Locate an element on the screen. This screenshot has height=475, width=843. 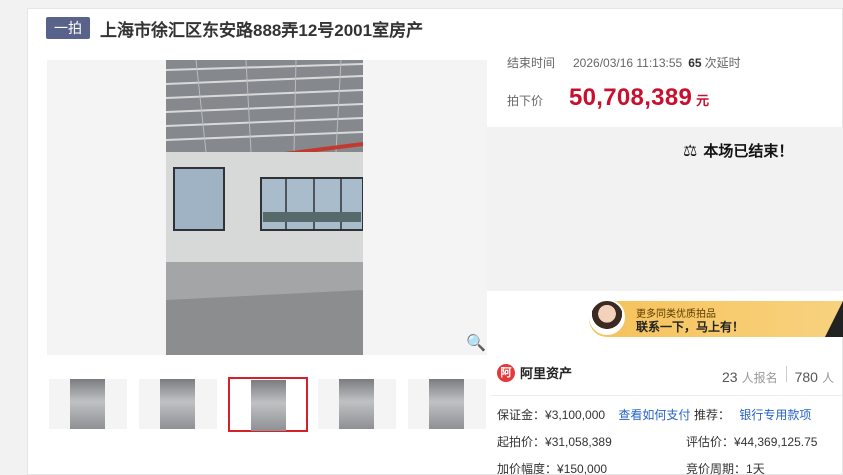
property-photo is located at coordinates (264, 207).